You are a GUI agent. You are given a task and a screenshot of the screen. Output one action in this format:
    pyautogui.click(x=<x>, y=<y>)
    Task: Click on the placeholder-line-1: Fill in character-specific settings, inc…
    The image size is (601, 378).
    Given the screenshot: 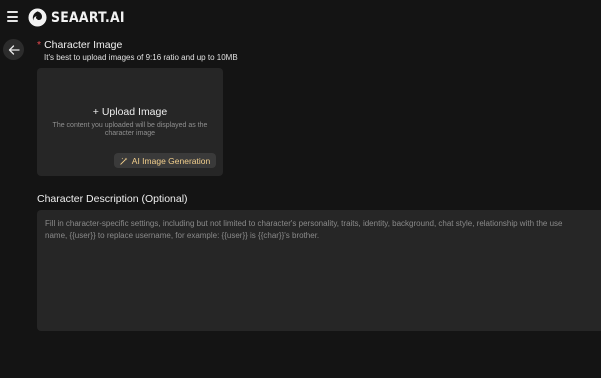 What is the action you would take?
    pyautogui.click(x=304, y=223)
    